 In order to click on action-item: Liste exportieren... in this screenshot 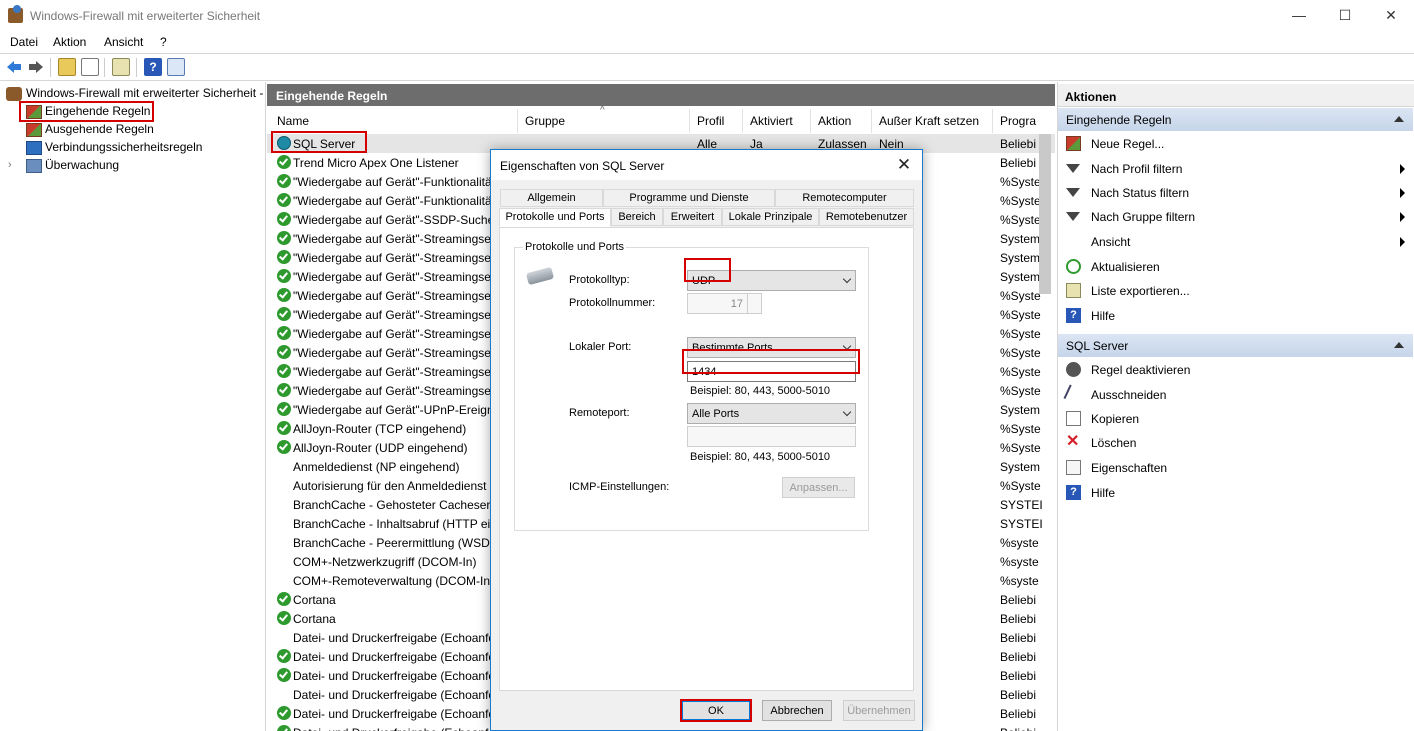, I will do `click(1235, 291)`.